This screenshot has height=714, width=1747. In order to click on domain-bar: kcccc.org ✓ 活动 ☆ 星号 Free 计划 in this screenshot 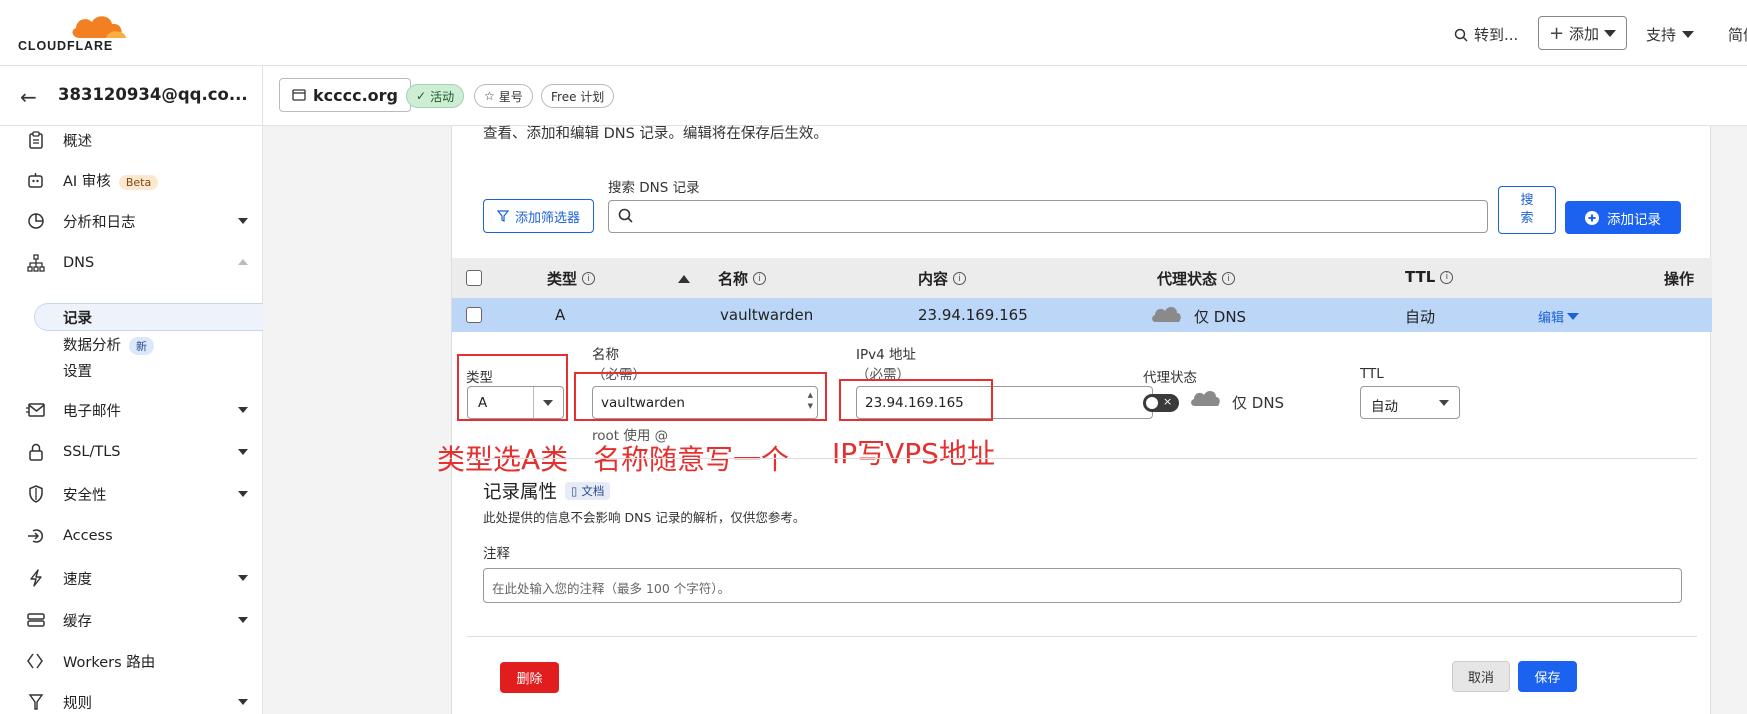, I will do `click(1005, 96)`.